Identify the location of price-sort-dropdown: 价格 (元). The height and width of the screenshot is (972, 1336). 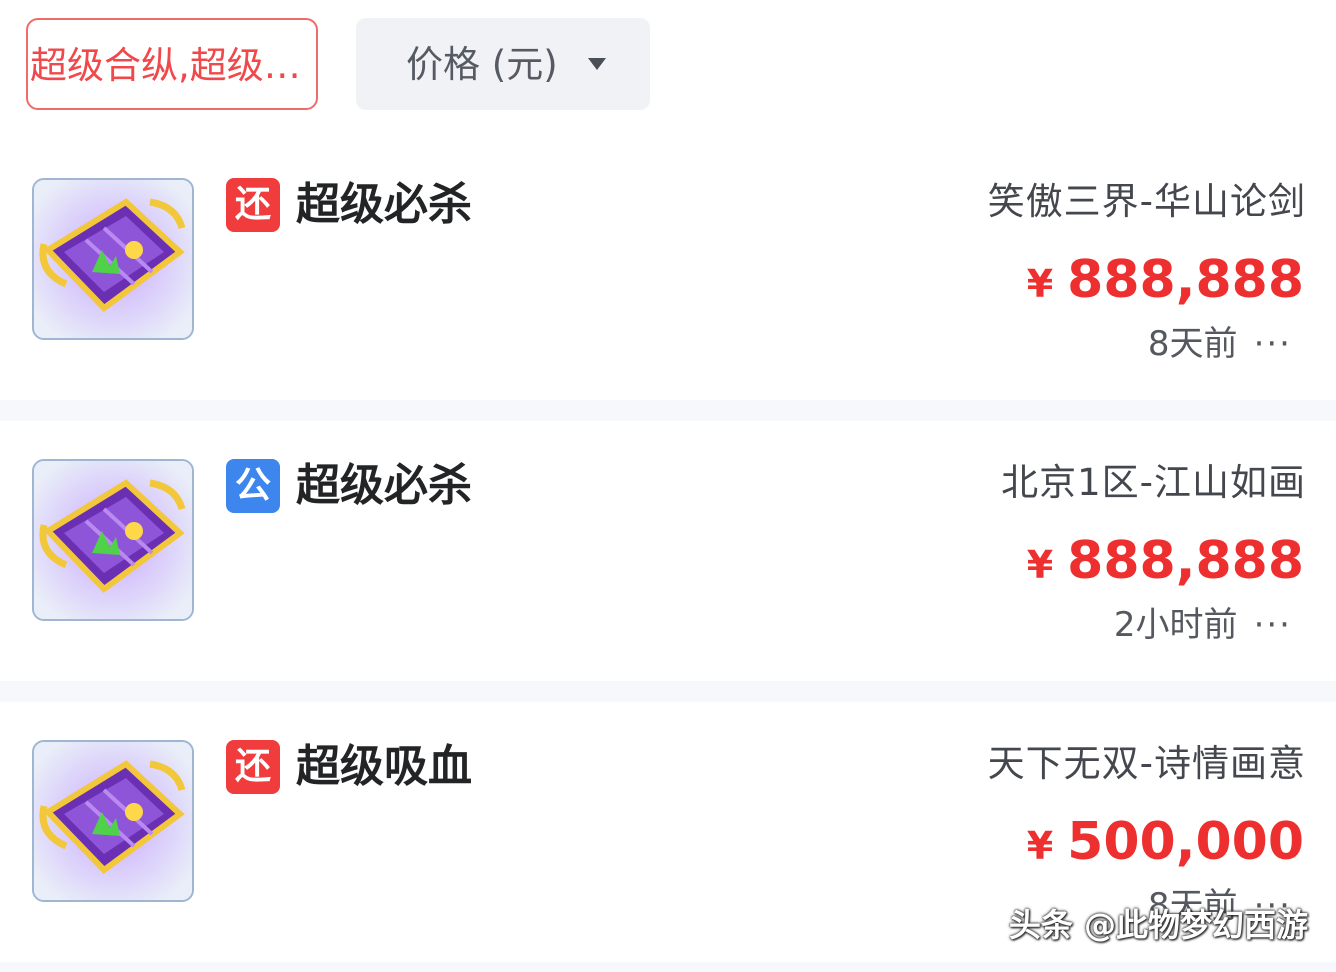
(503, 64).